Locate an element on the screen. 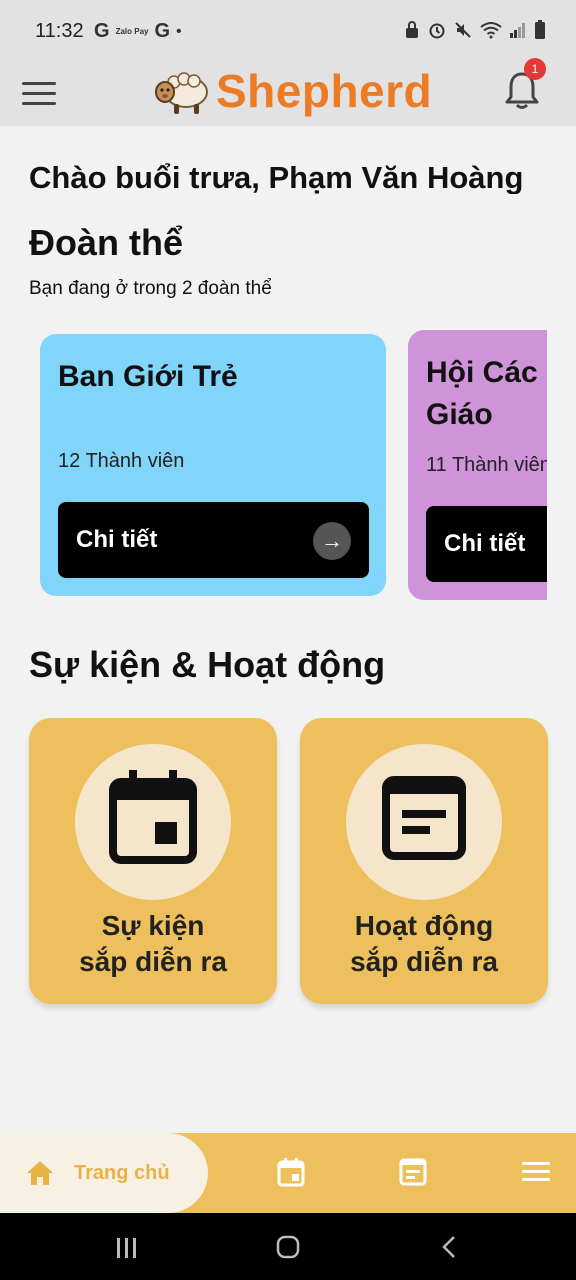 This screenshot has width=576, height=1280. nav-menu-icon is located at coordinates (536, 1172).